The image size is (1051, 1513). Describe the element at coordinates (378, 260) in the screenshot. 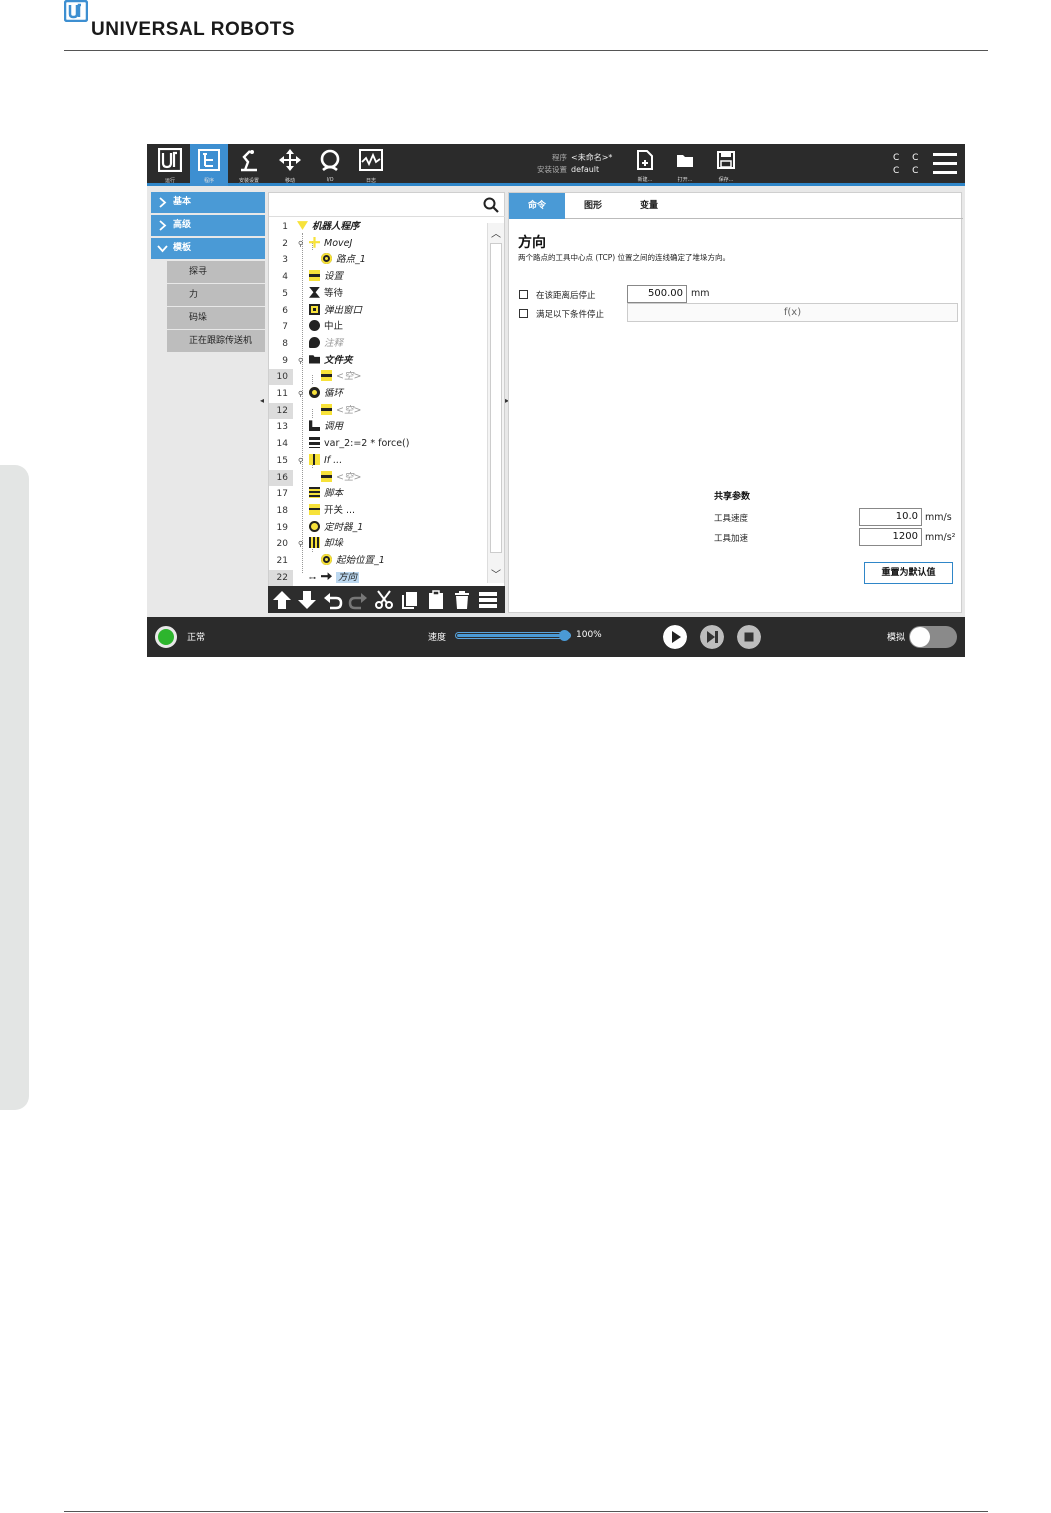

I see `tree-row: 3 路点_1` at that location.